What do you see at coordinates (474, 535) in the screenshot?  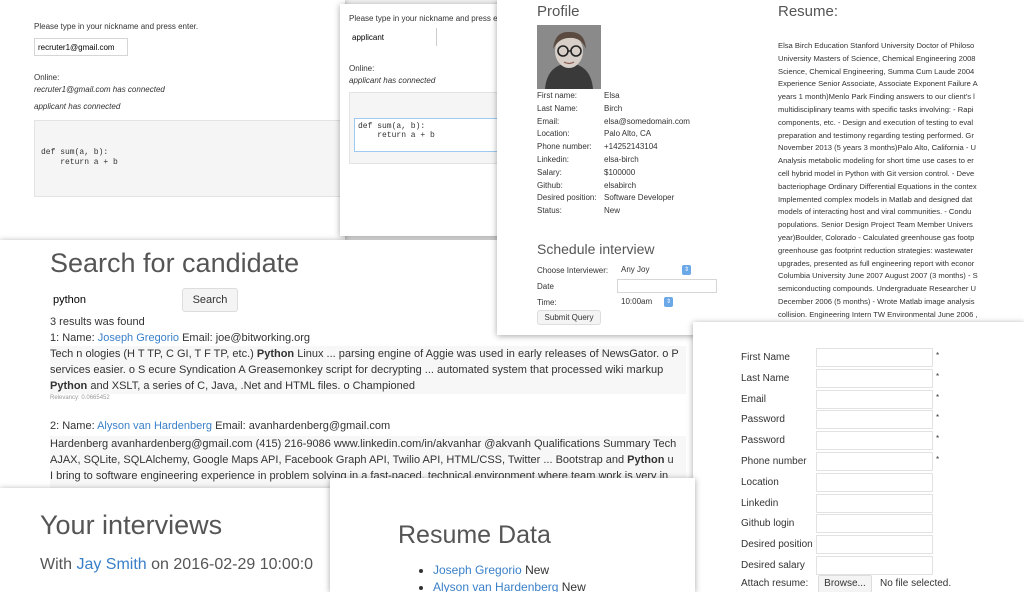 I see `resume-data-title: Resume Data` at bounding box center [474, 535].